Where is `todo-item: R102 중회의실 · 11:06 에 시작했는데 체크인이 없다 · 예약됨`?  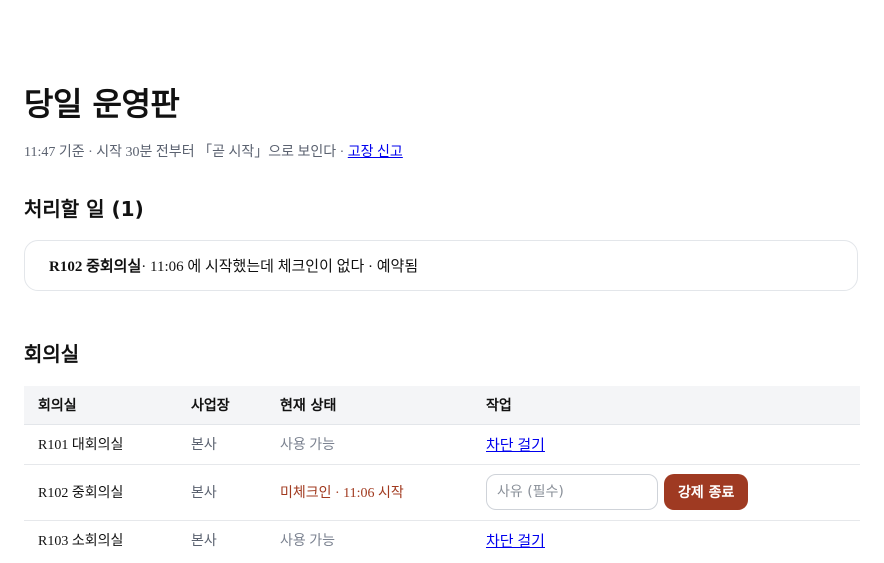 todo-item: R102 중회의실 · 11:06 에 시작했는데 체크인이 없다 · 예약됨 is located at coordinates (441, 265).